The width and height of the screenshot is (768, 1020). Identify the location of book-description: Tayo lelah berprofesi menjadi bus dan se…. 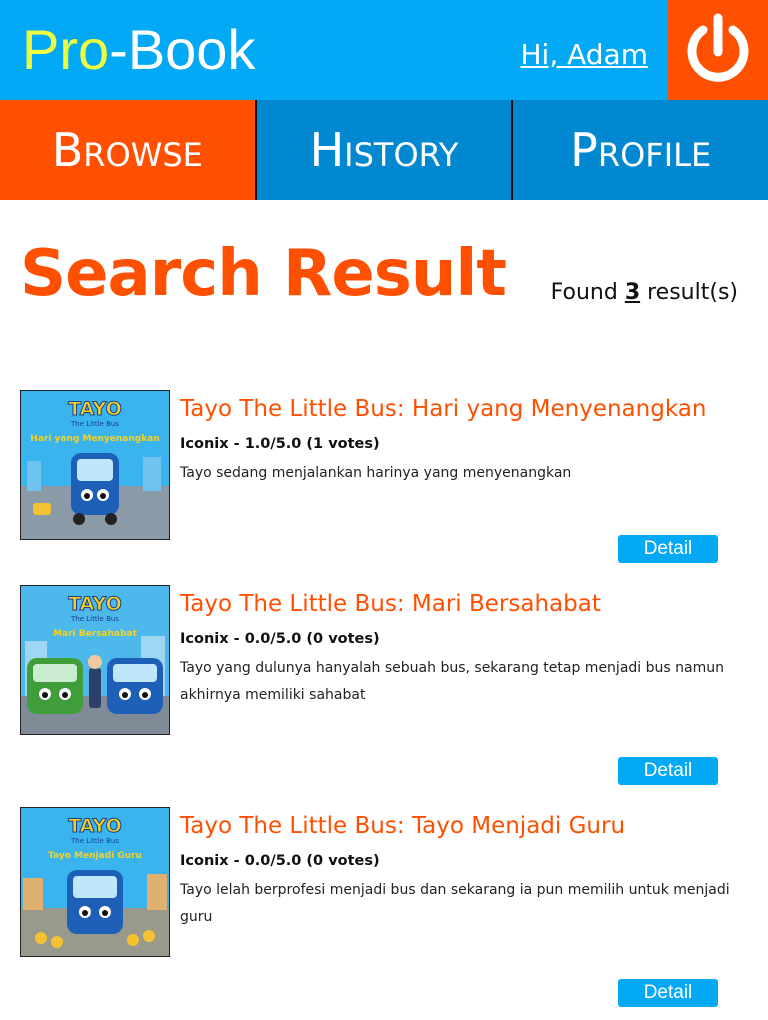
(455, 903).